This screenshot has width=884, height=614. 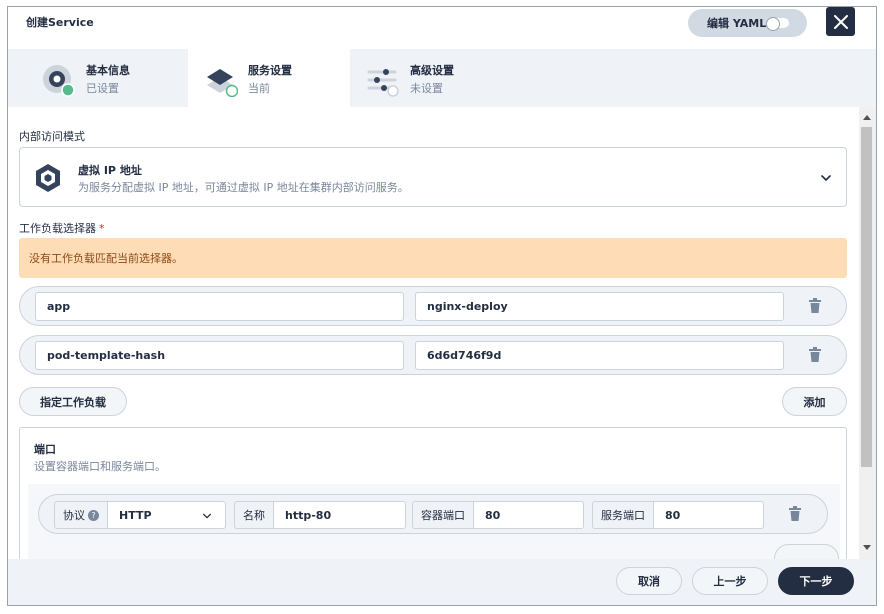 What do you see at coordinates (48, 178) in the screenshot?
I see `cube-icon` at bounding box center [48, 178].